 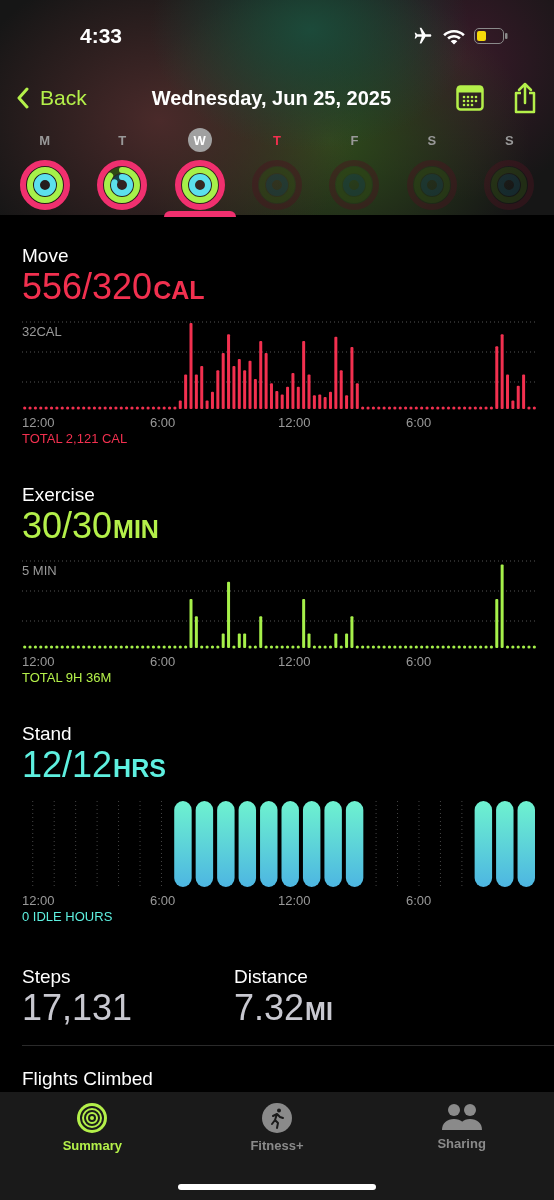 I want to click on metric-value: 12/12HRS, so click(x=94, y=766).